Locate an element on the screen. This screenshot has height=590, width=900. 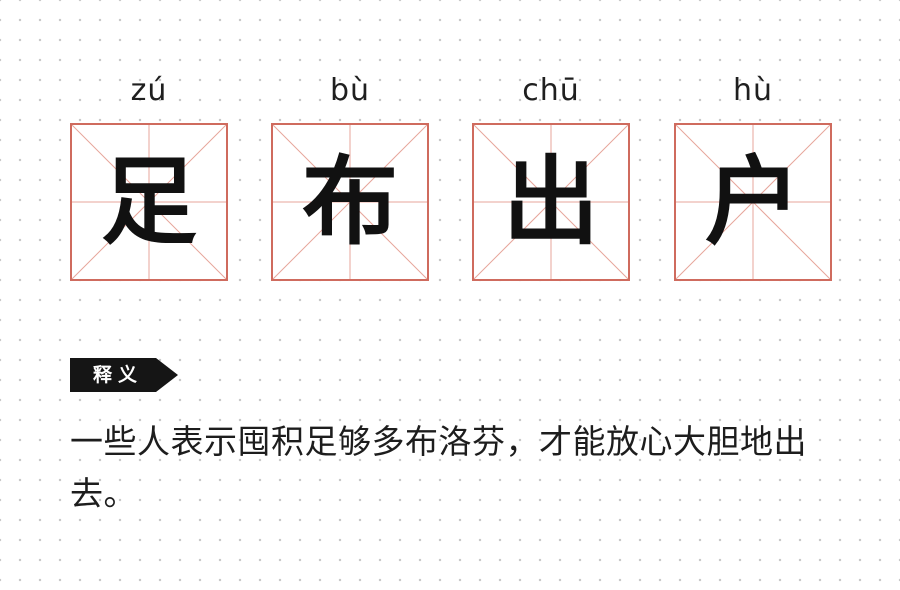
character-card-2: bù 布 is located at coordinates (350, 177).